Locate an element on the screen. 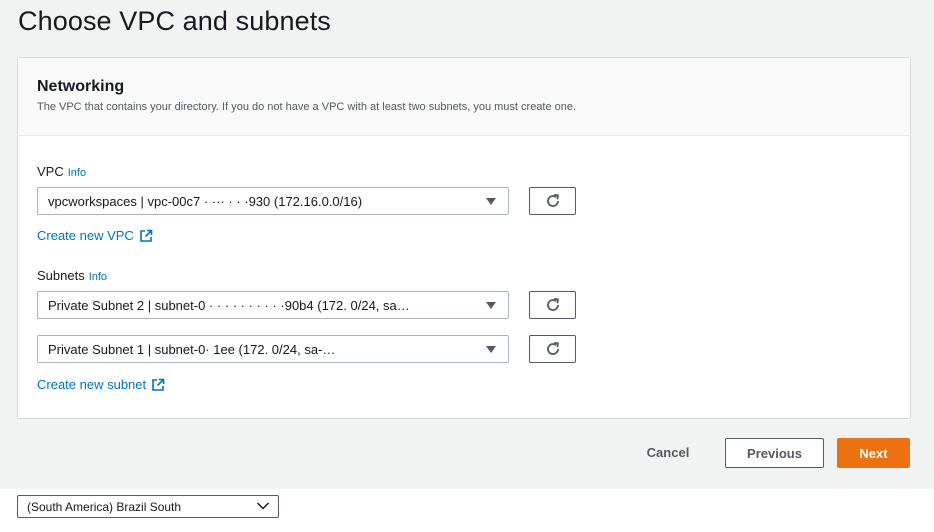 This screenshot has width=934, height=532. subnet-2-refresh-button is located at coordinates (552, 349).